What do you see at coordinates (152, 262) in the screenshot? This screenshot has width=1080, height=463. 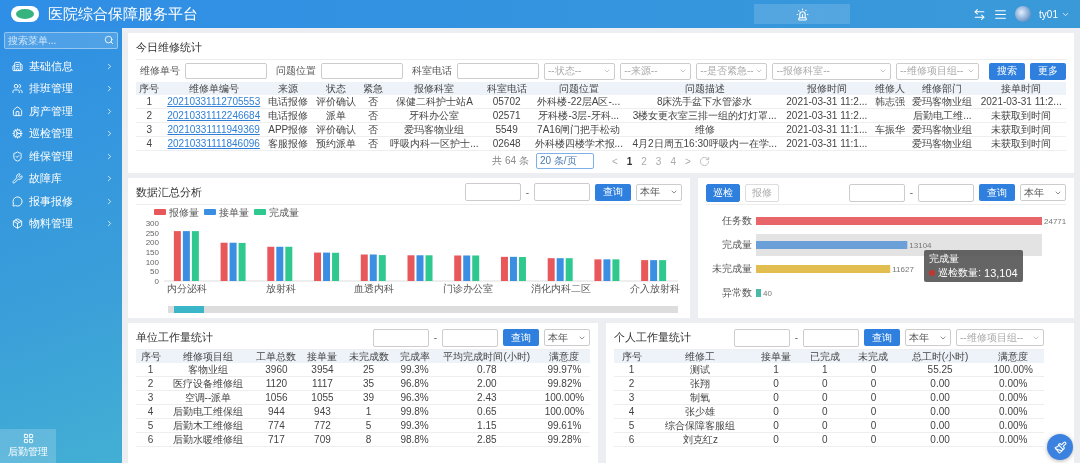 I see `axis-label: 100` at bounding box center [152, 262].